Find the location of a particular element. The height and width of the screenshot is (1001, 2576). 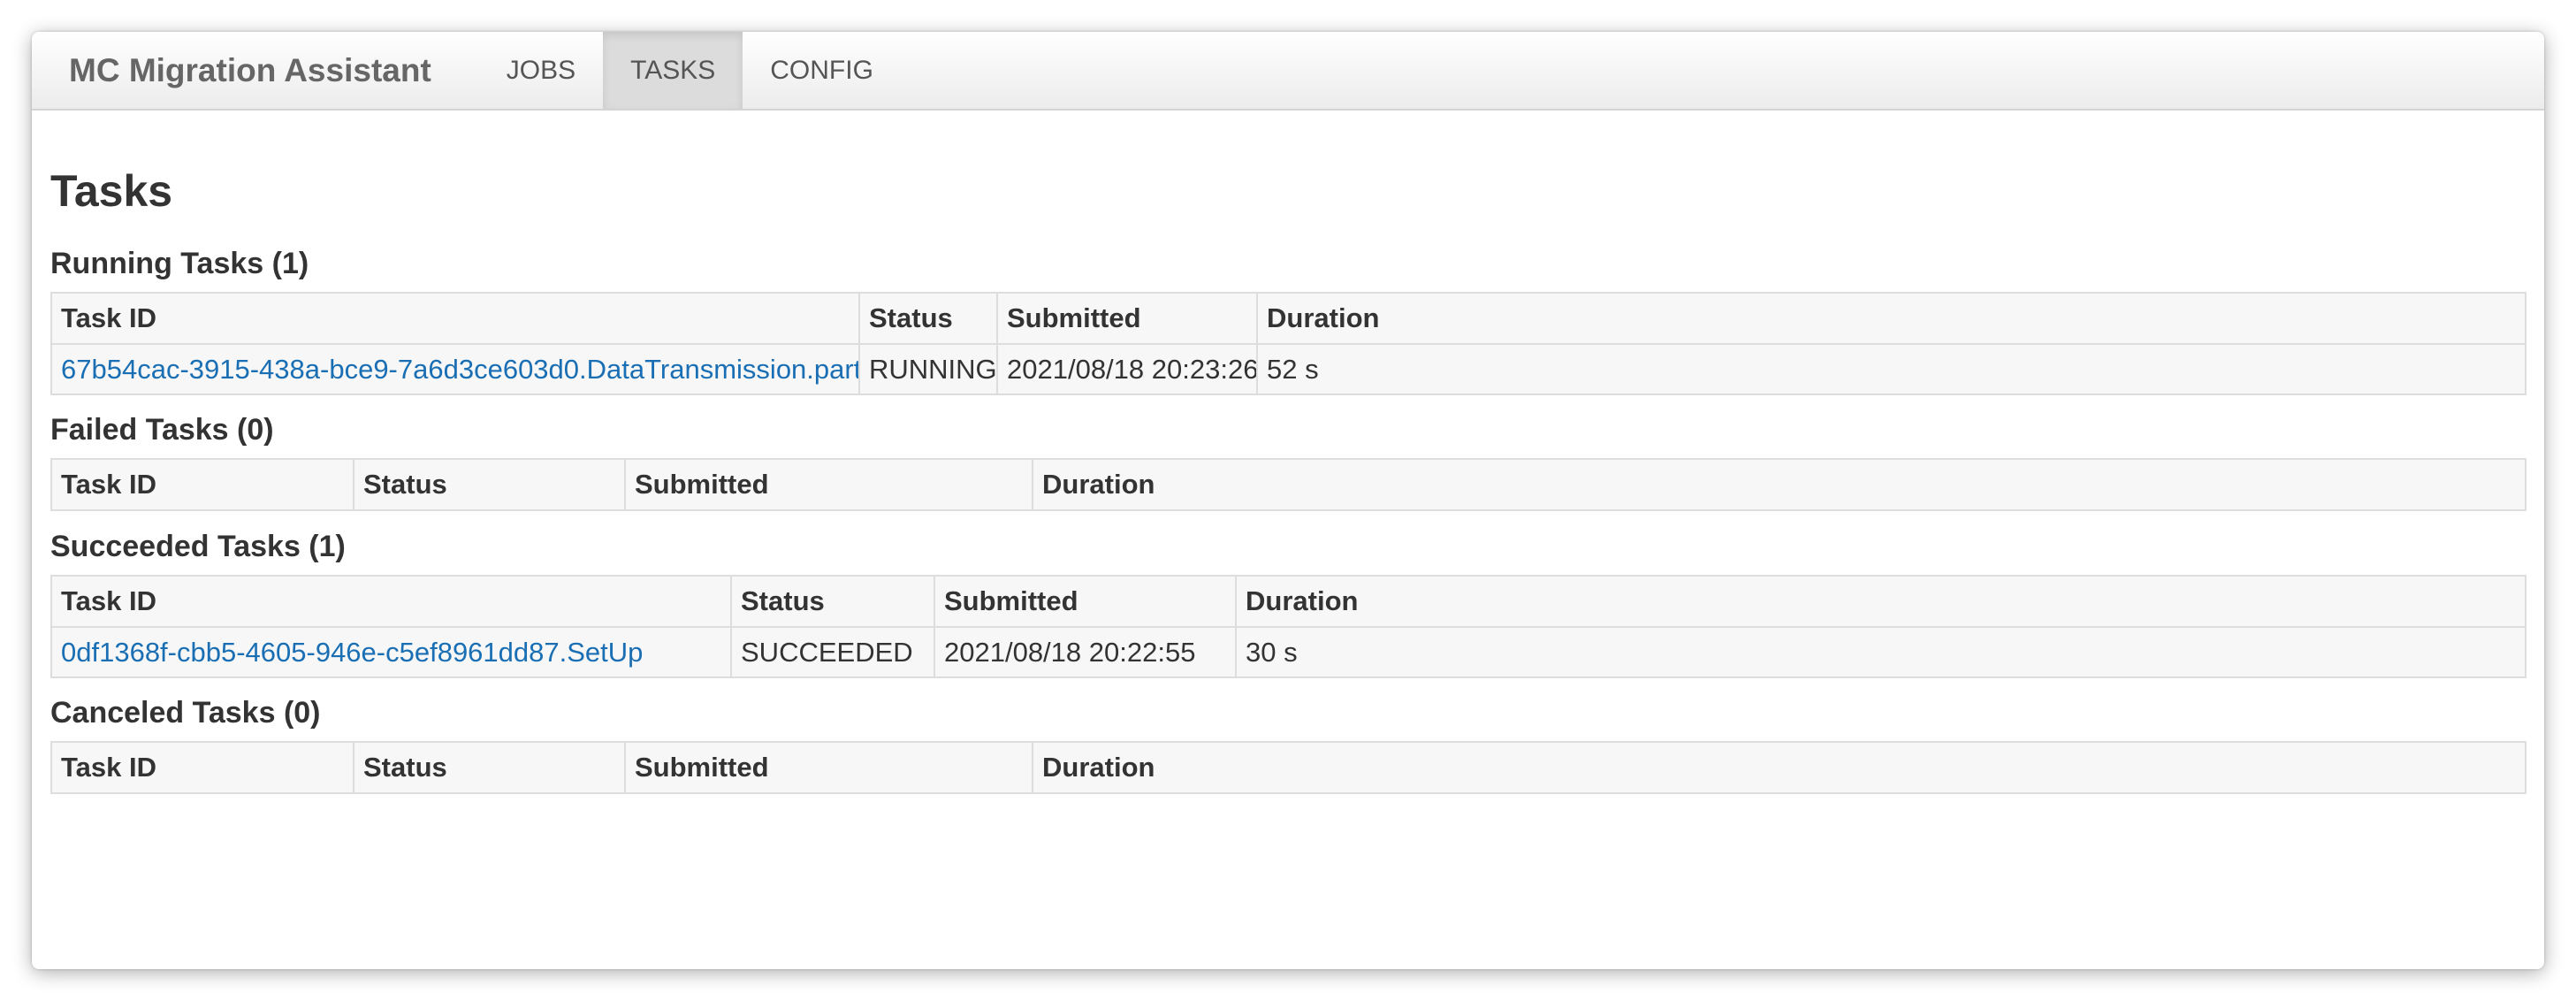

nav-config: CONFIG is located at coordinates (822, 70).